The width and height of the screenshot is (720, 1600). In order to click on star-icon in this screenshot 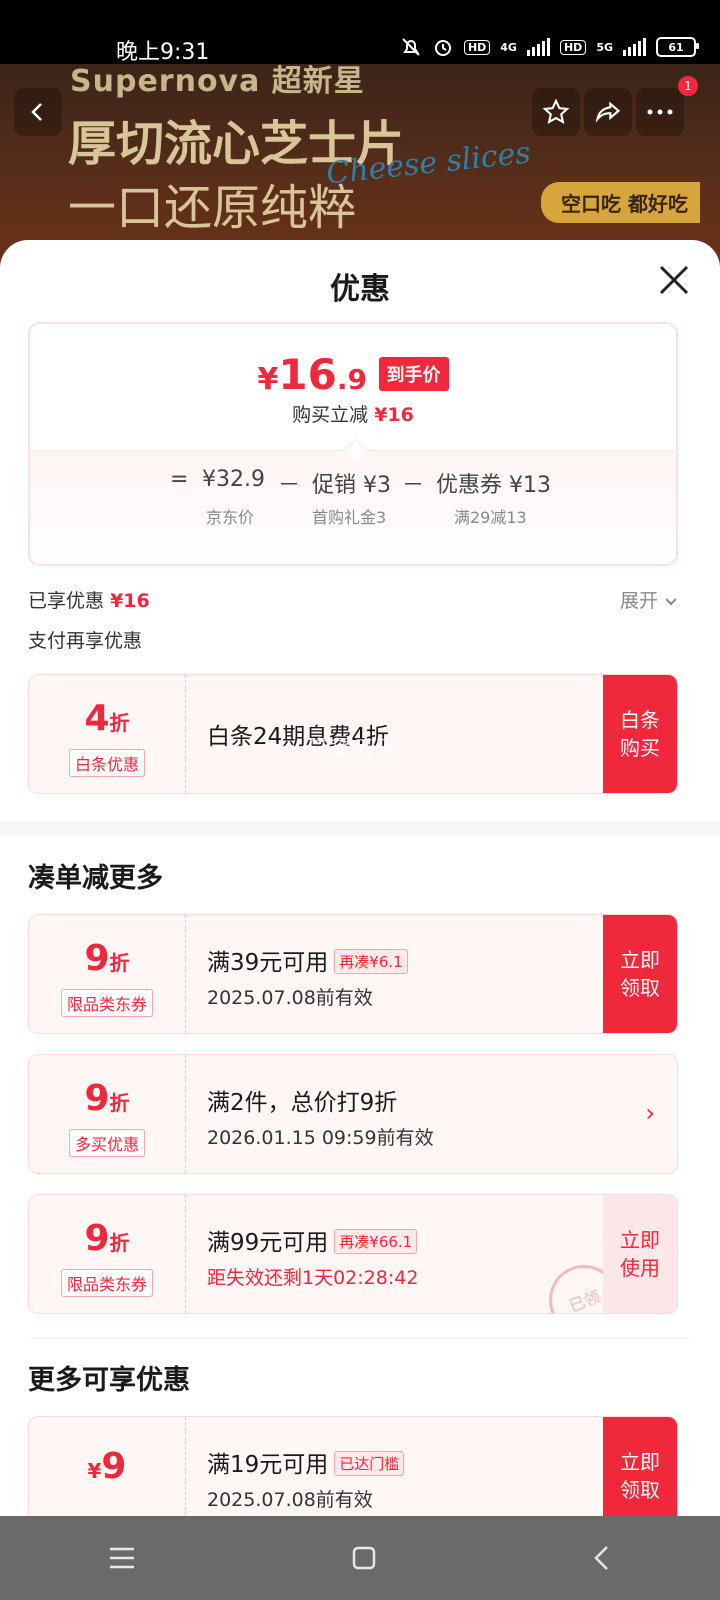, I will do `click(556, 111)`.